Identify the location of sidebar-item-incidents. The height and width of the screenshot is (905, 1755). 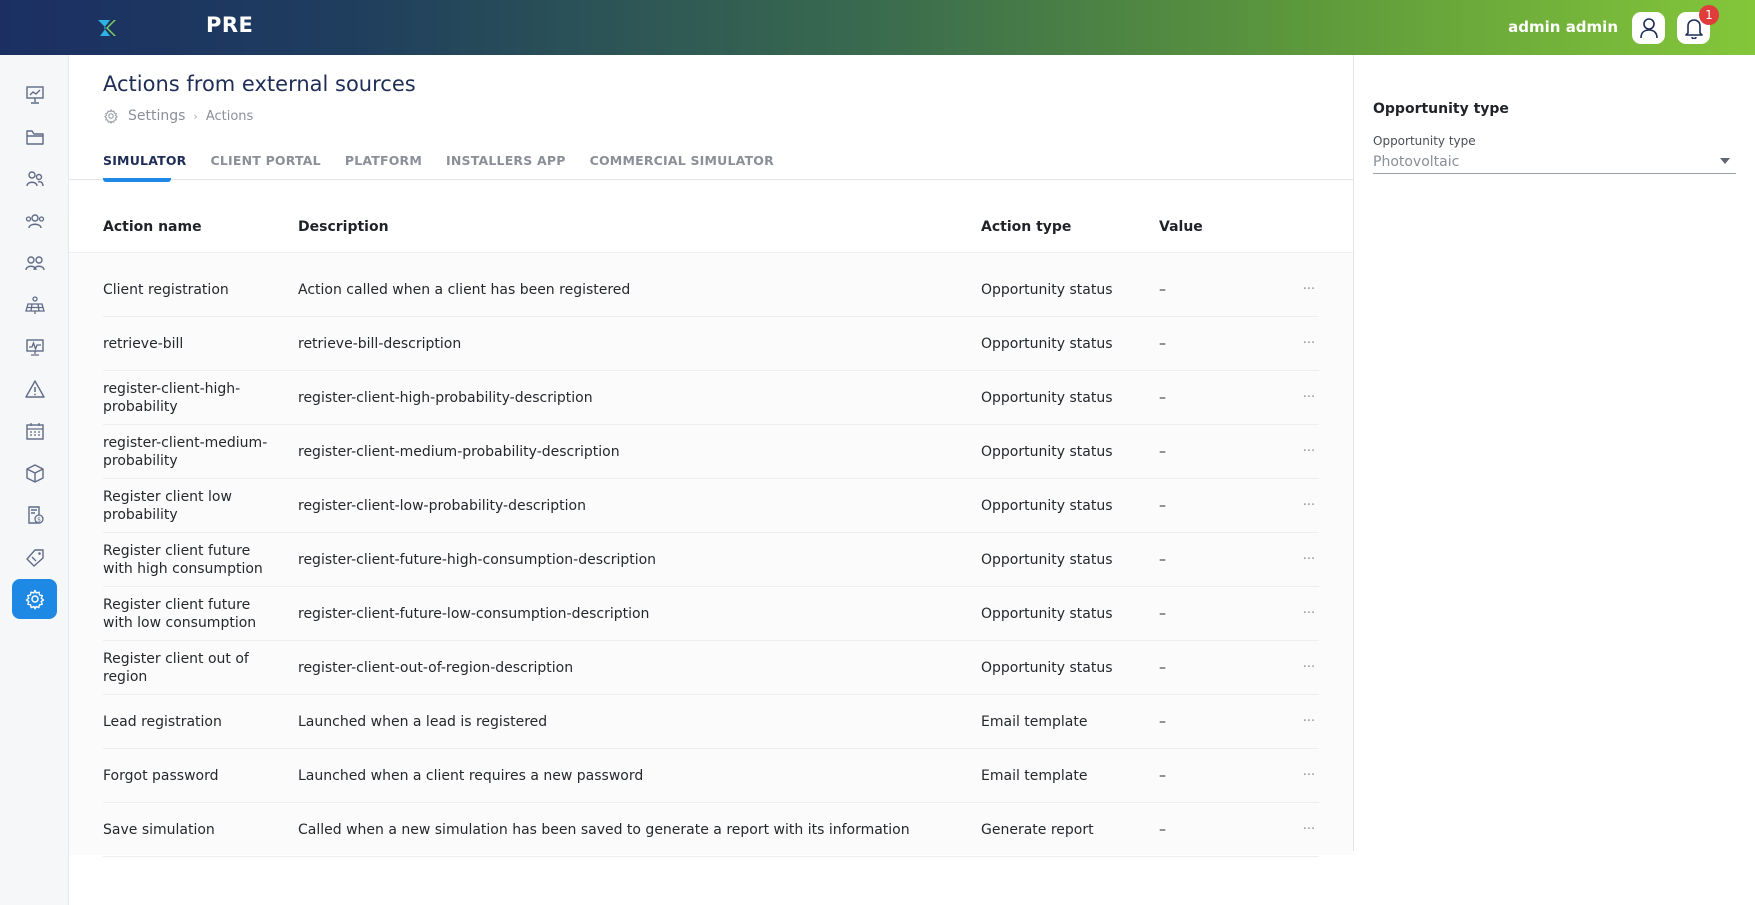
(34, 389).